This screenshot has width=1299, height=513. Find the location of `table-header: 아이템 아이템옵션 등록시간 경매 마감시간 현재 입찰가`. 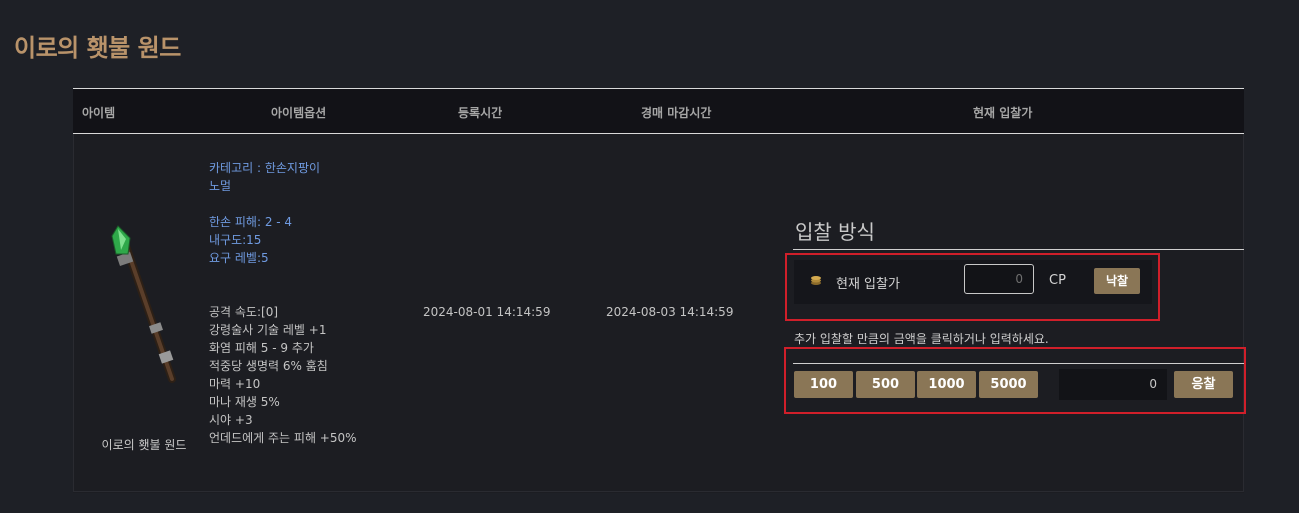

table-header: 아이템 아이템옵션 등록시간 경매 마감시간 현재 입찰가 is located at coordinates (658, 111).